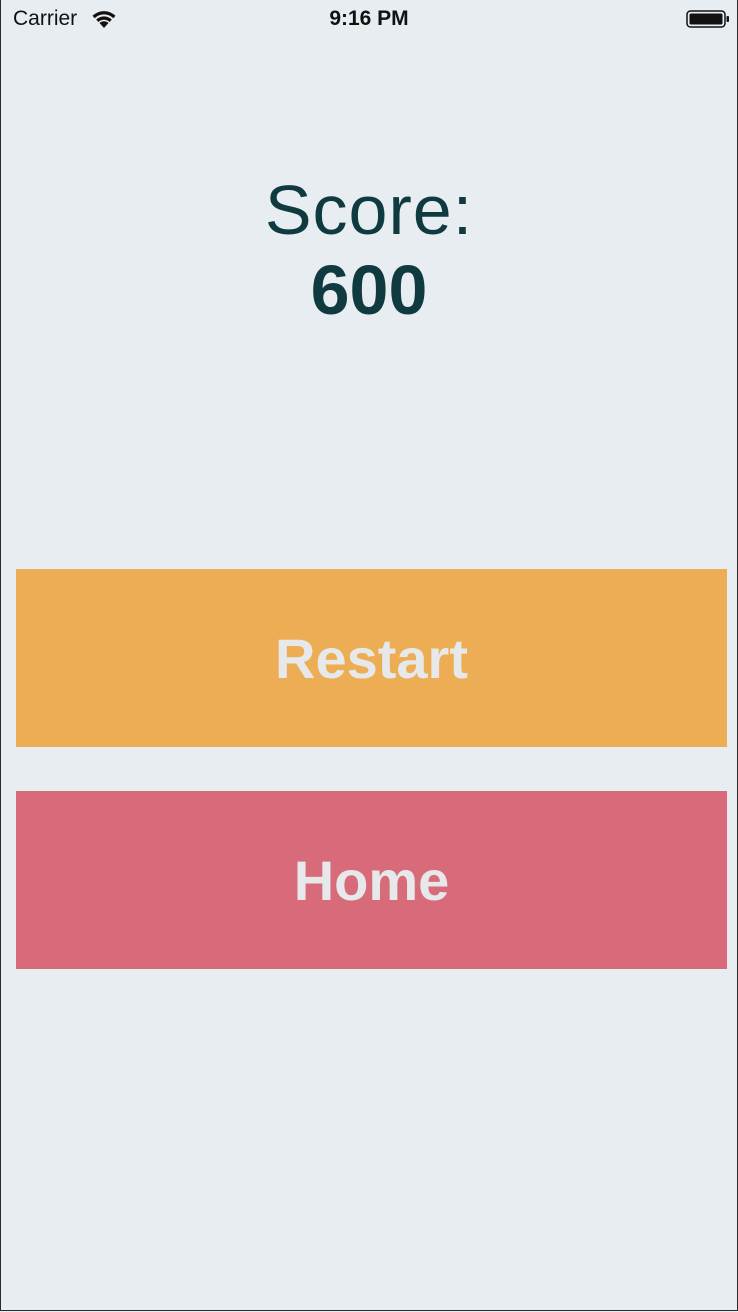 The width and height of the screenshot is (738, 1312). I want to click on restart-button: Restart, so click(371, 658).